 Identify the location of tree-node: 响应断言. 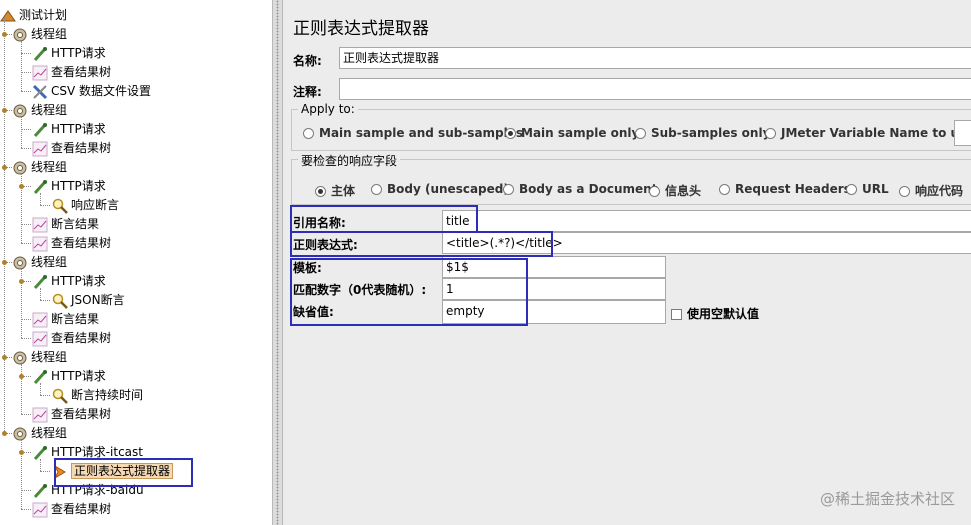
(85, 205).